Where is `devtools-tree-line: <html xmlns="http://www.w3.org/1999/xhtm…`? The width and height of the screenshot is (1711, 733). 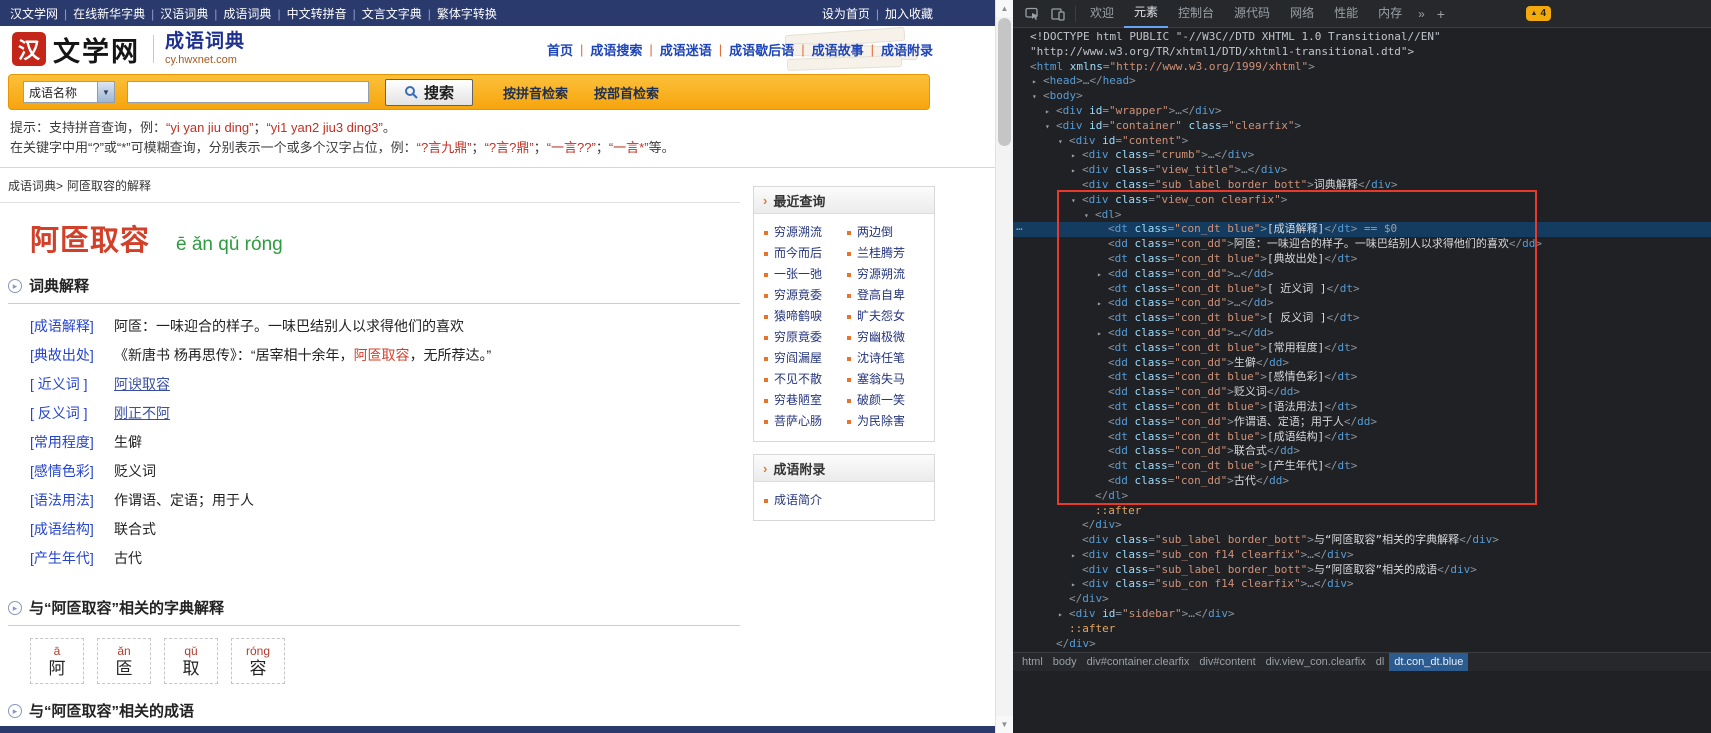
devtools-tree-line: <html xmlns="http://www.w3.org/1999/xhtm… is located at coordinates (1362, 67).